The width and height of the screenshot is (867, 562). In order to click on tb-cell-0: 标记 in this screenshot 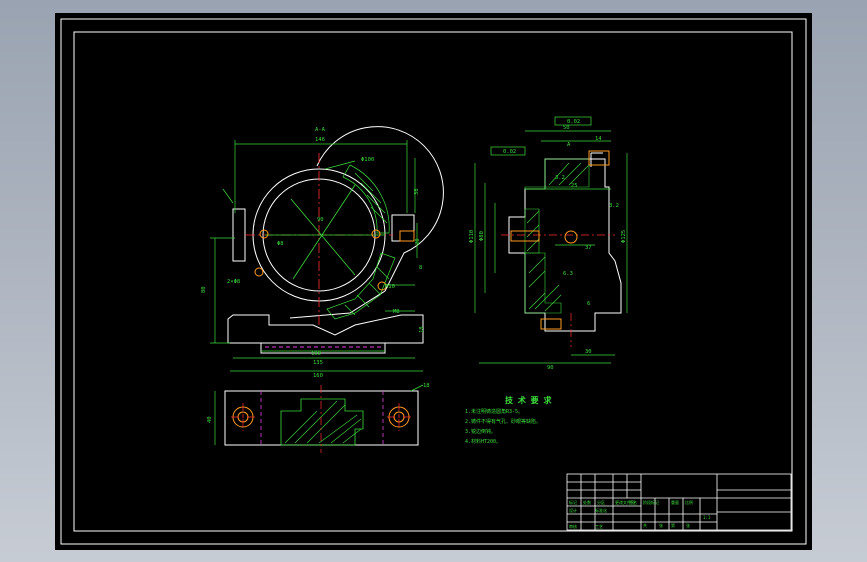, I will do `click(573, 502)`.